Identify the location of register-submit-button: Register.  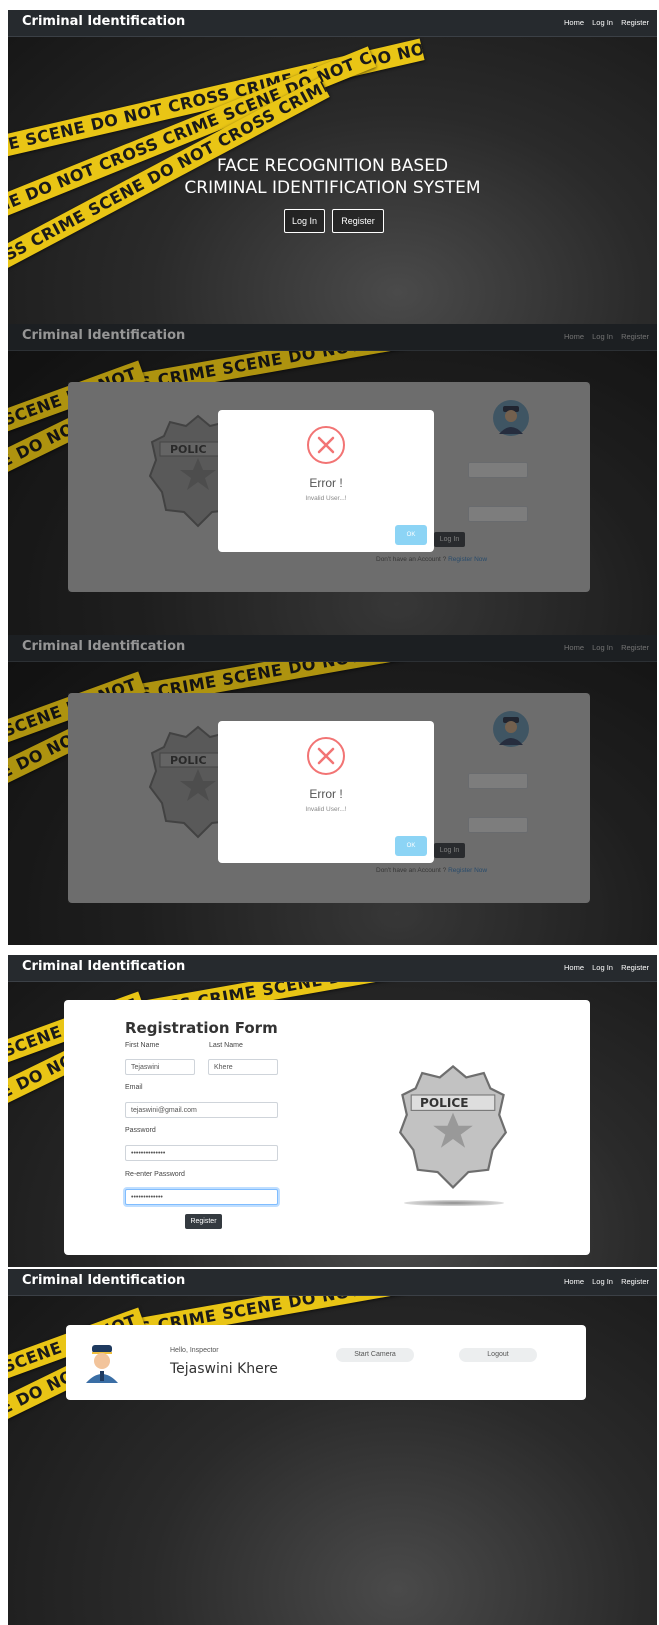
(203, 1221).